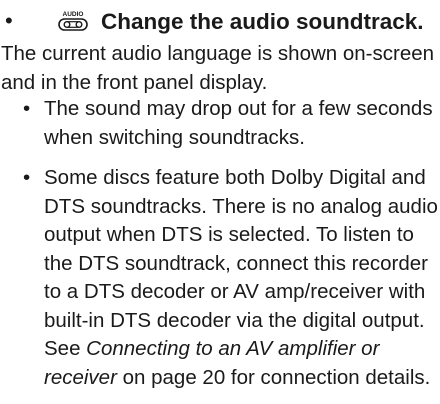 This screenshot has width=440, height=404. I want to click on audio-button-icon: AUDIO, so click(73, 21).